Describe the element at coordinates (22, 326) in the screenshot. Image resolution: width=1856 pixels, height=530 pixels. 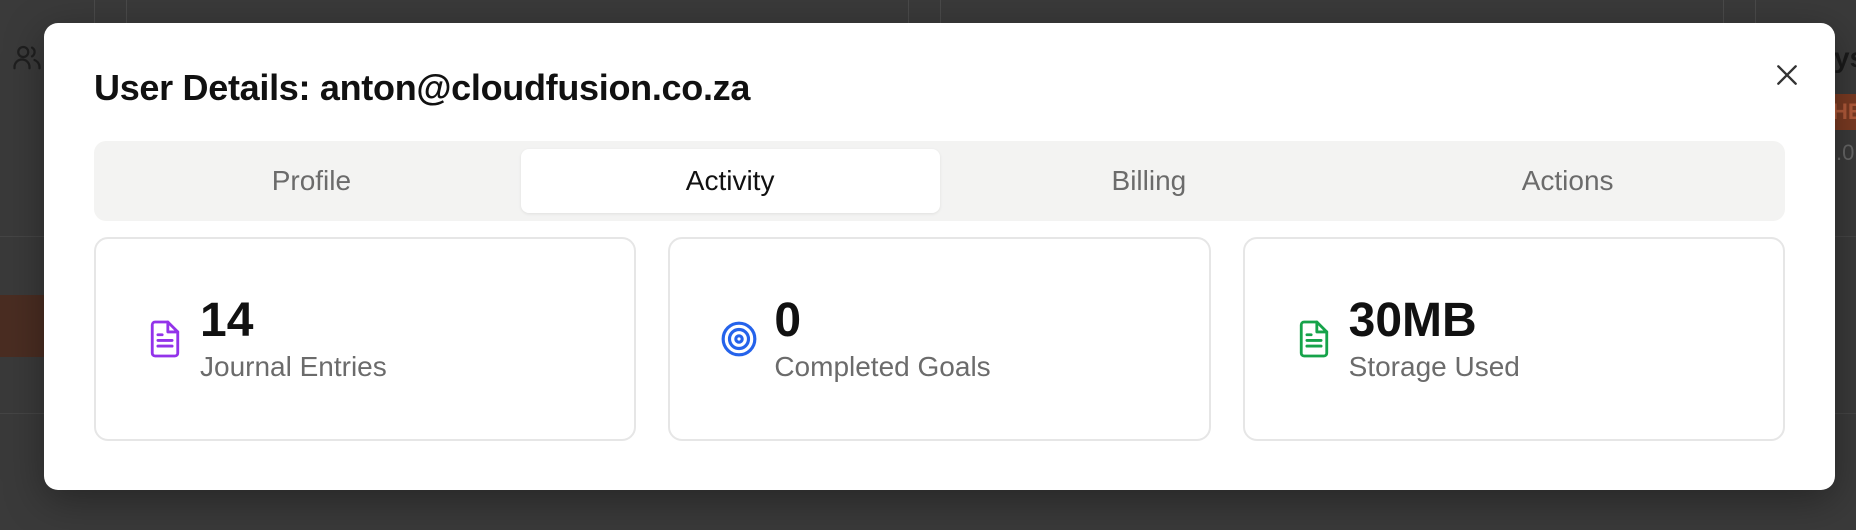
I see `background-highlight-row` at that location.